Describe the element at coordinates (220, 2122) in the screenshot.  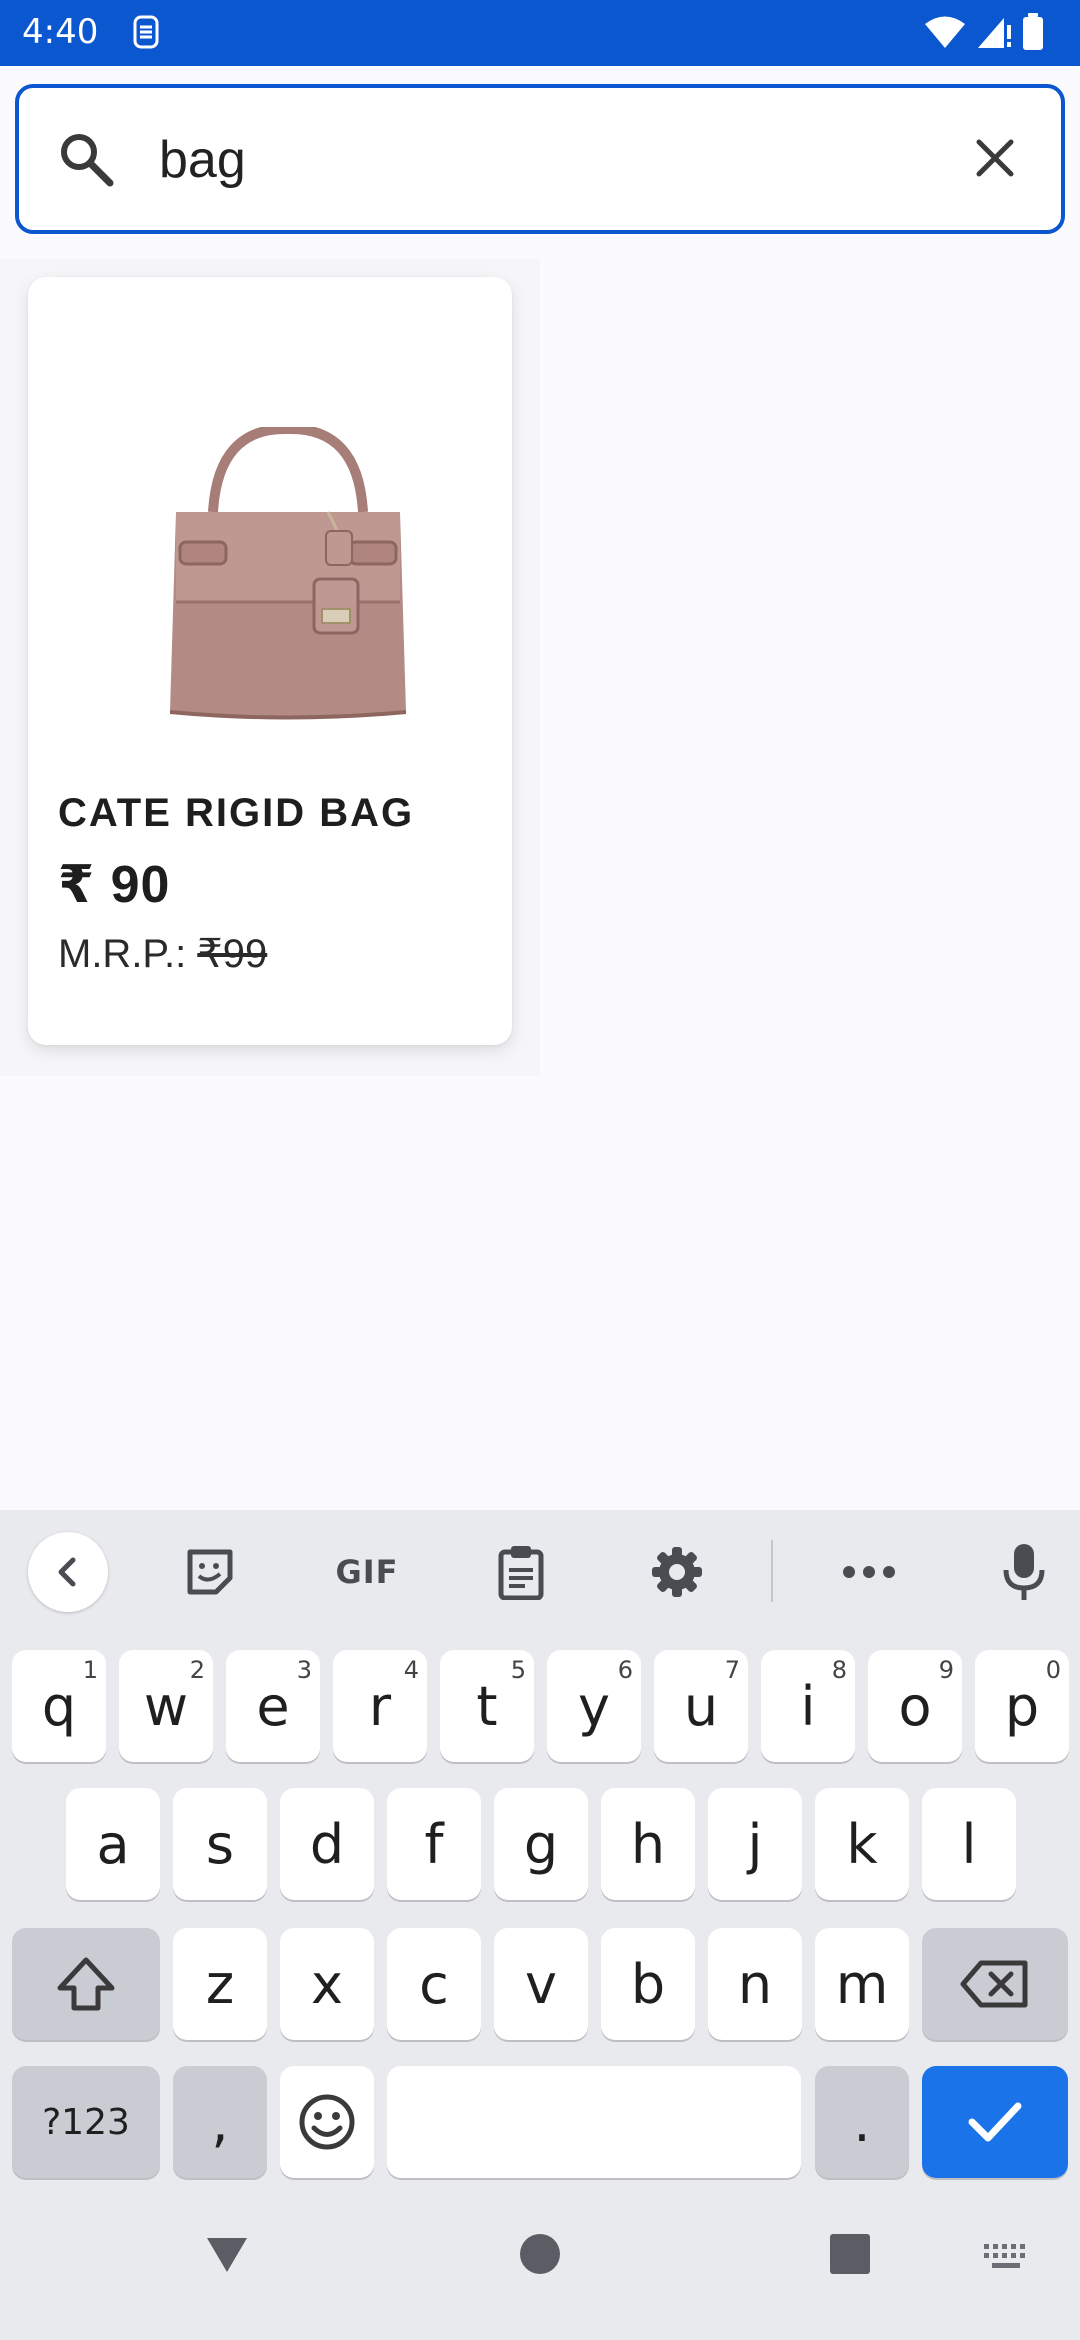
I see `key-comma: ,` at that location.